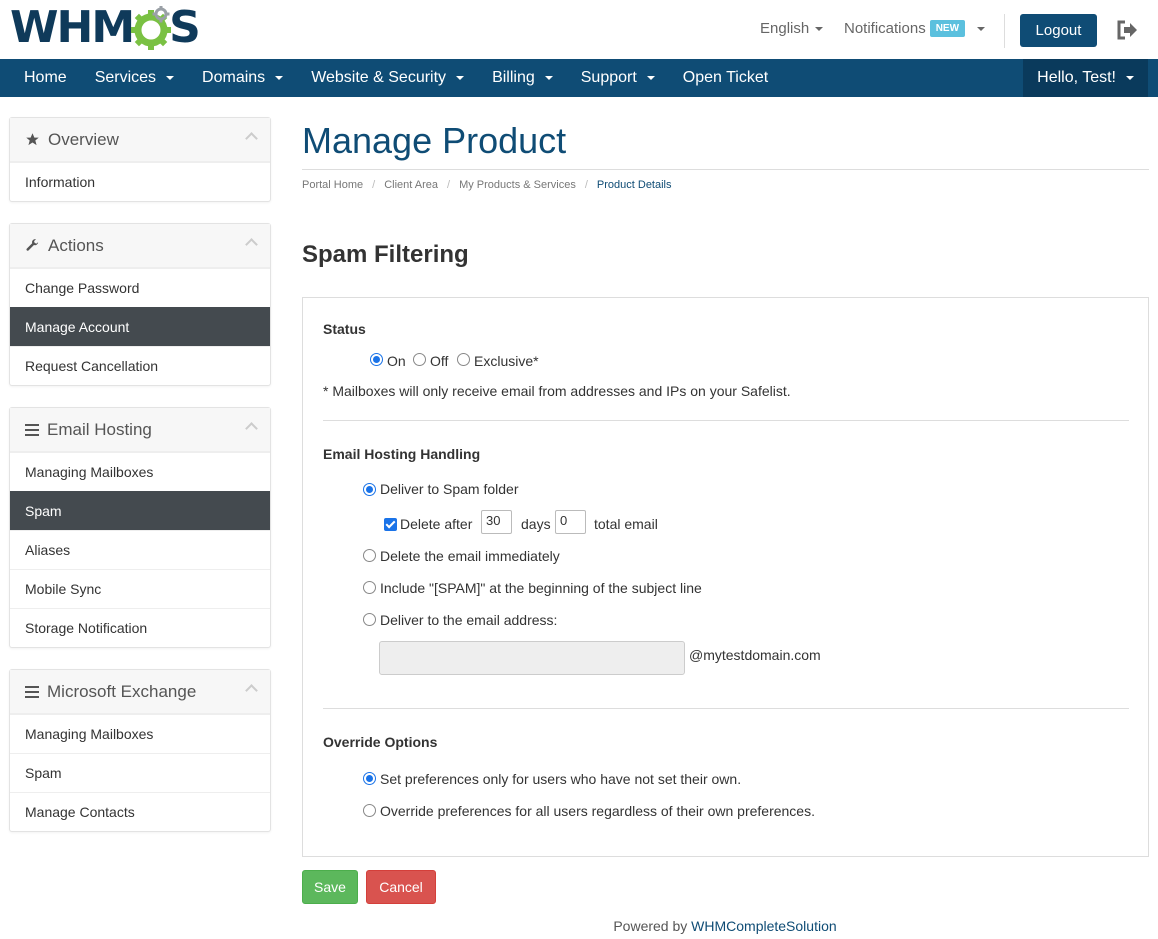 The width and height of the screenshot is (1158, 939). I want to click on sidebar-item-exchange-mailboxes: Managing Mailboxes, so click(140, 733).